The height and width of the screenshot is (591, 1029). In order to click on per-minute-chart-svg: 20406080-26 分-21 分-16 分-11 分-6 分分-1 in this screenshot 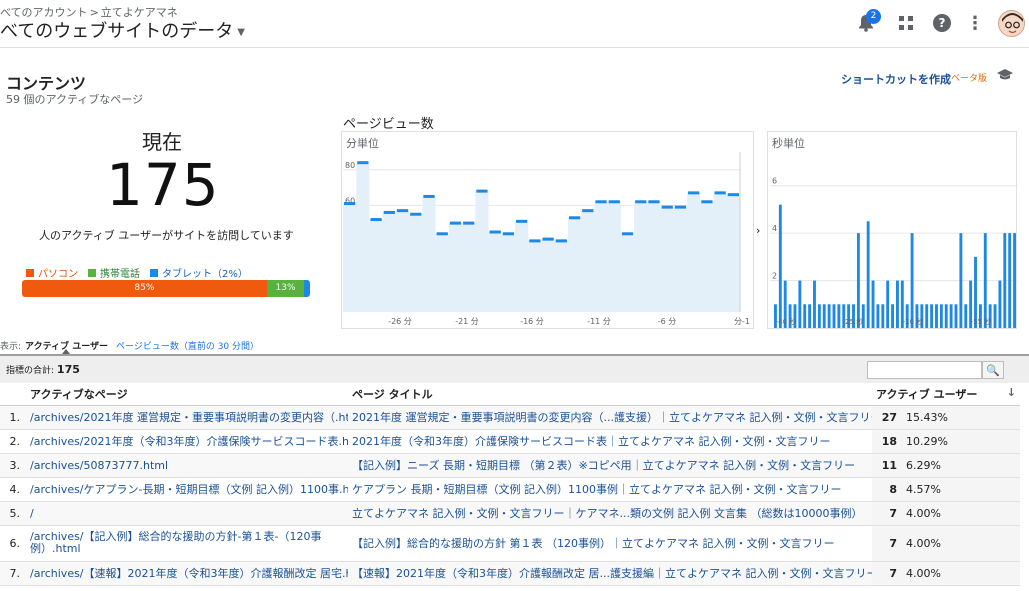, I will do `click(546, 239)`.